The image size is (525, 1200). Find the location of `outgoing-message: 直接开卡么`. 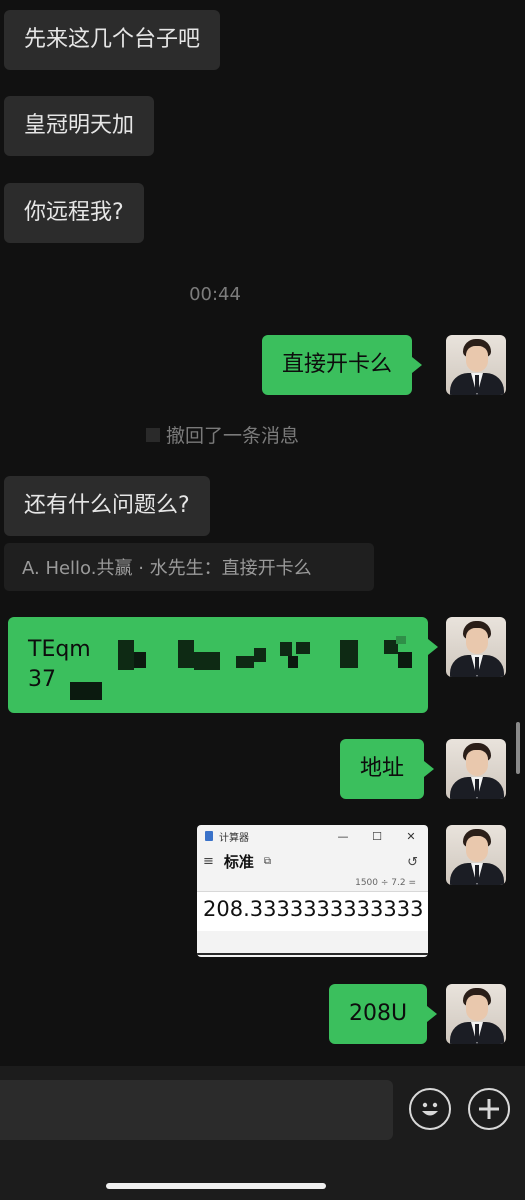

outgoing-message: 直接开卡么 is located at coordinates (342, 365).